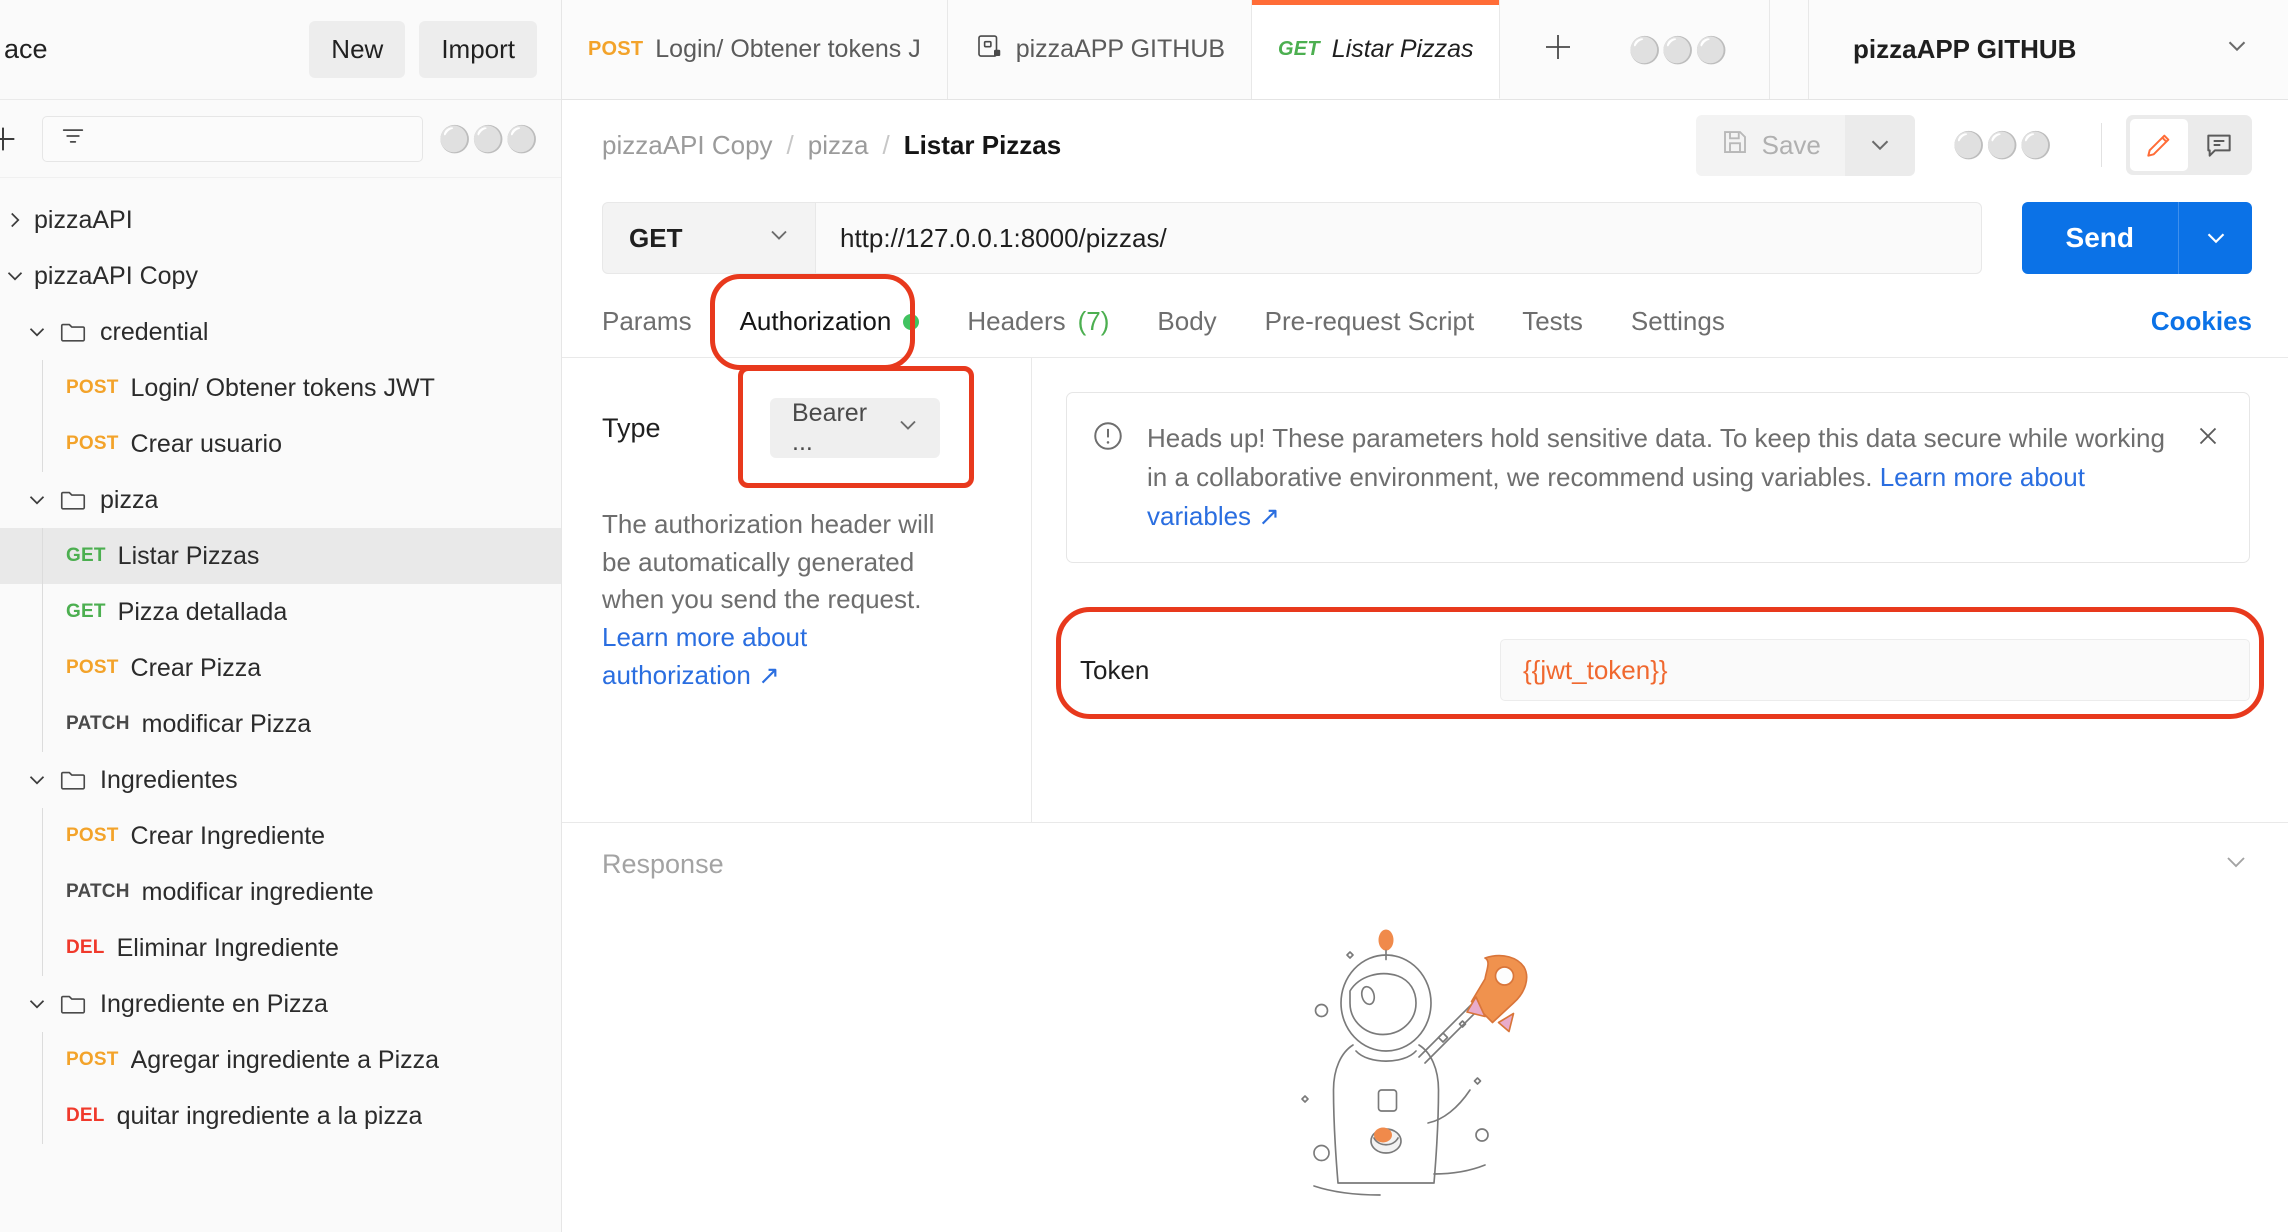 This screenshot has width=2288, height=1232. Describe the element at coordinates (1735, 145) in the screenshot. I see `floppy-disk-icon` at that location.